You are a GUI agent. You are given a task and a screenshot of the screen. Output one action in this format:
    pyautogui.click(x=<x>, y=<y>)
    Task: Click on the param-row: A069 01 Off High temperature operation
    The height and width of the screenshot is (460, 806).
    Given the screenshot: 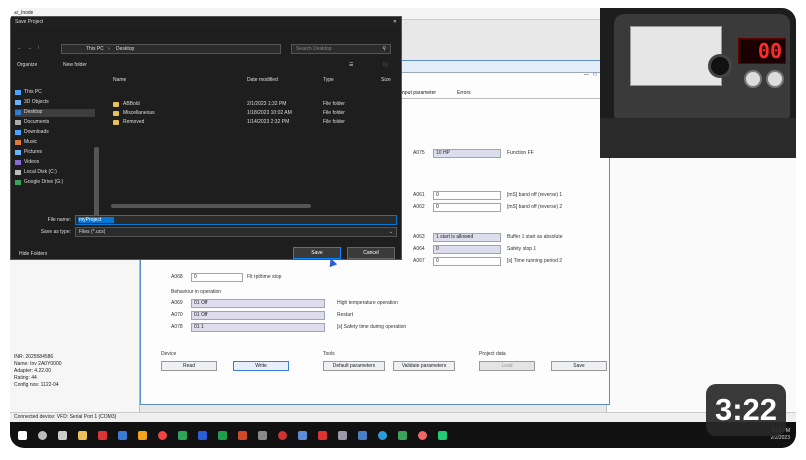 What is the action you would take?
    pyautogui.click(x=296, y=303)
    